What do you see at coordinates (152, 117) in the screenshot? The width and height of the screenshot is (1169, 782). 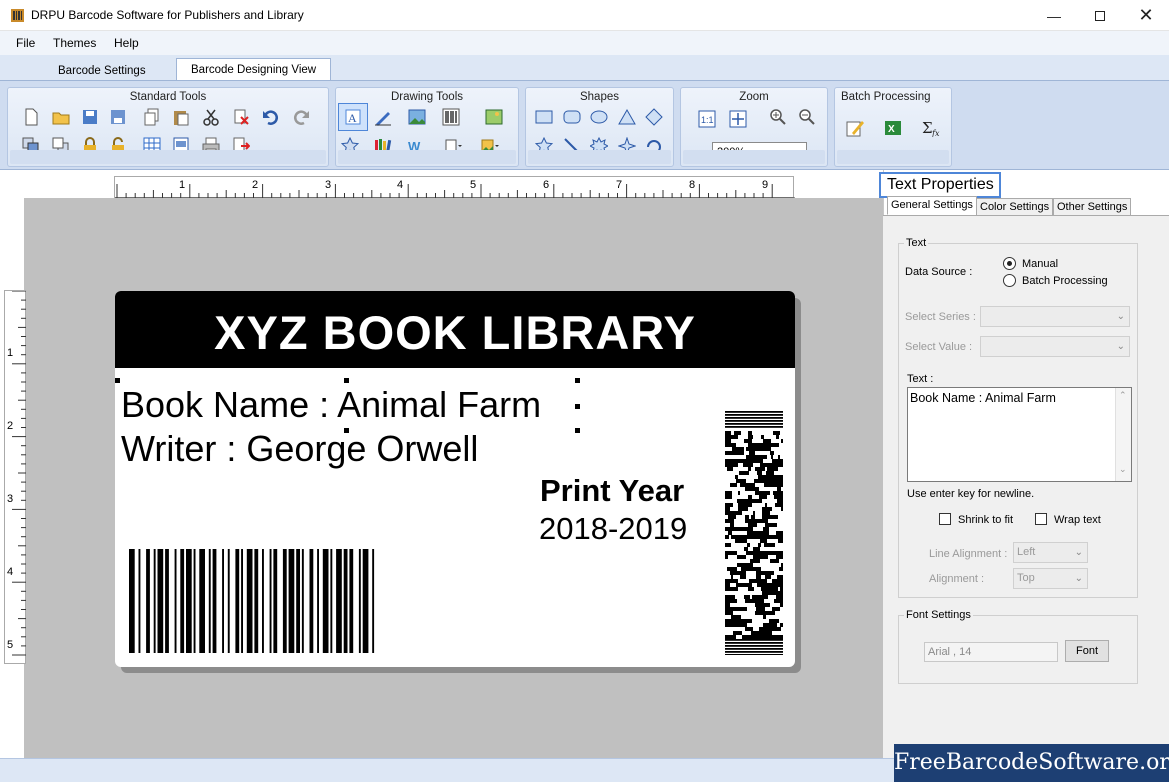 I see `copy-icon` at bounding box center [152, 117].